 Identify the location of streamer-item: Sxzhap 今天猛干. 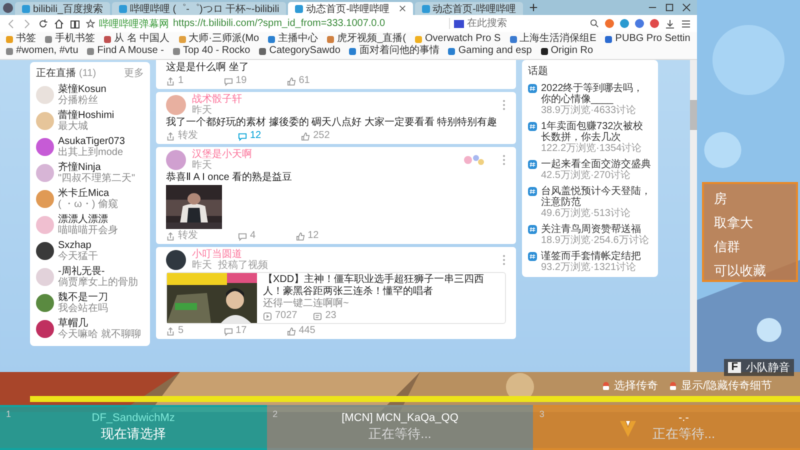
(90, 251).